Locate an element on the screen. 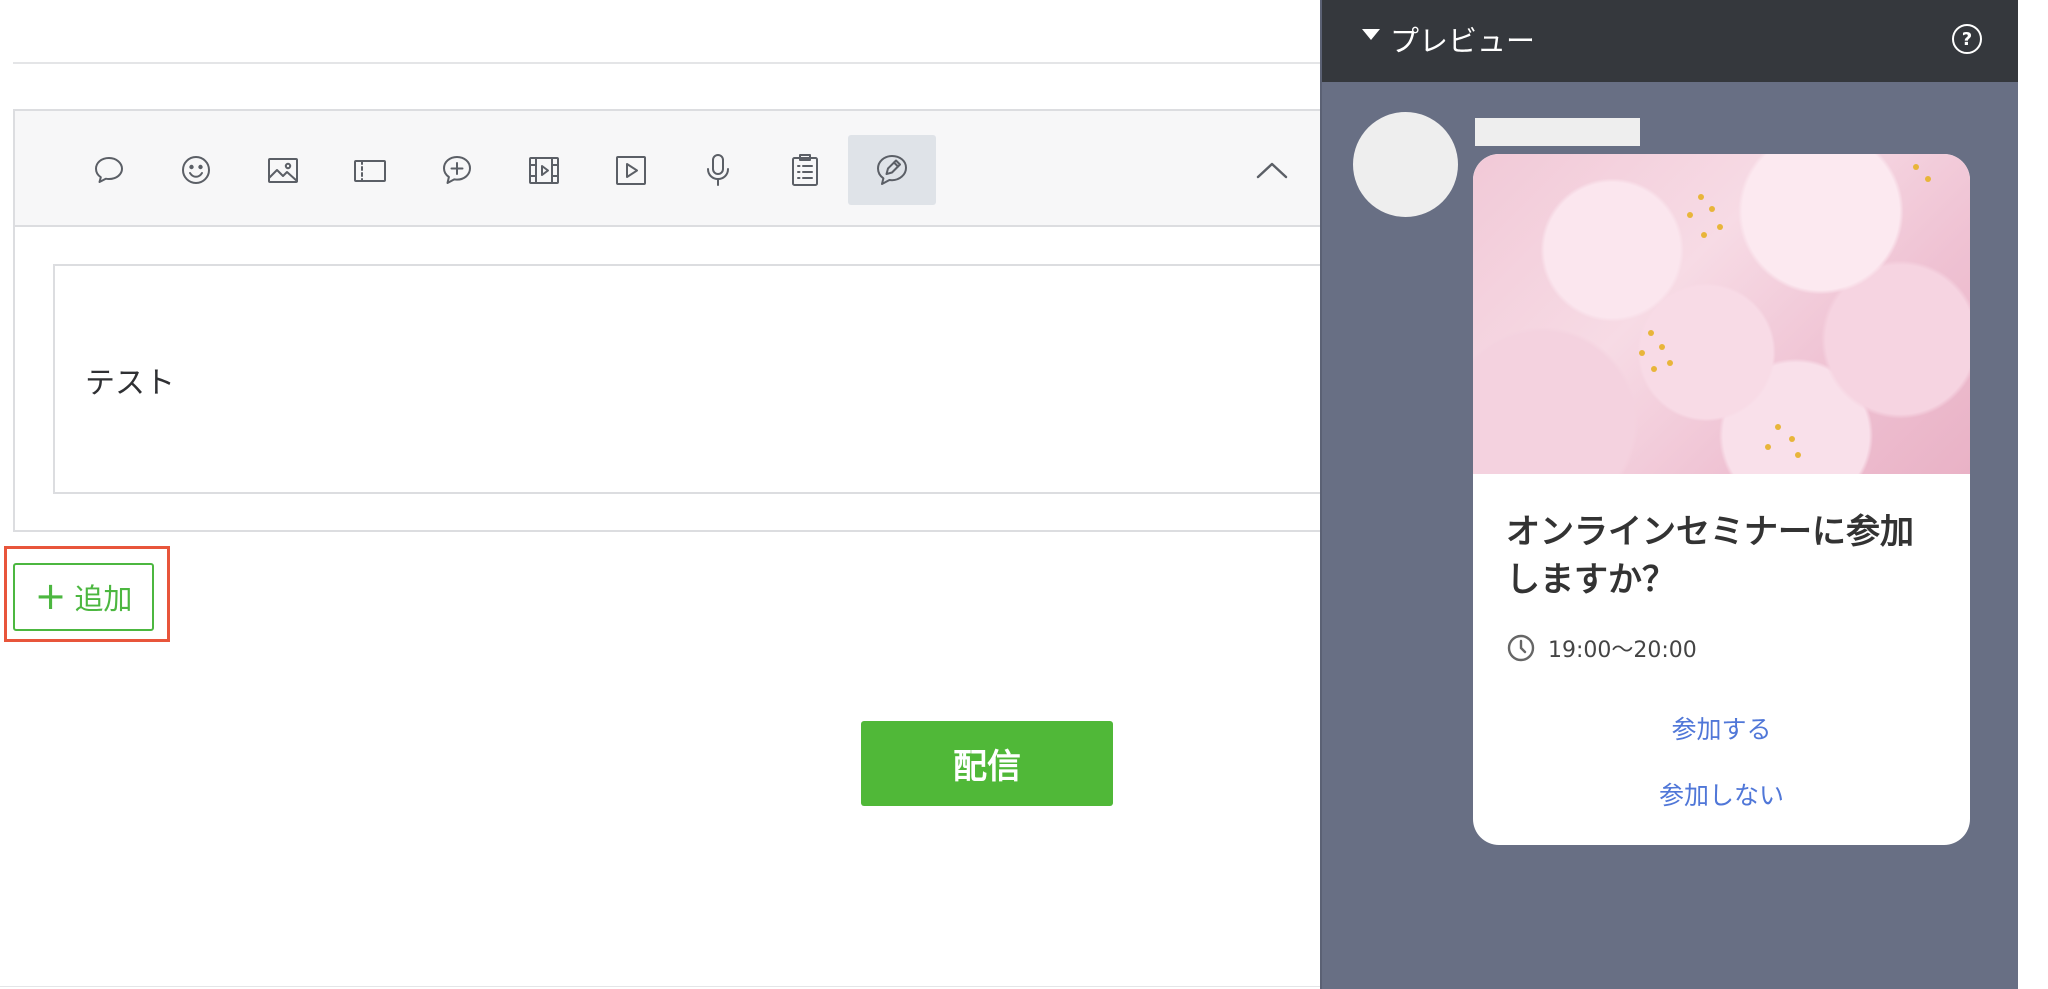  coupon-button is located at coordinates (370, 170).